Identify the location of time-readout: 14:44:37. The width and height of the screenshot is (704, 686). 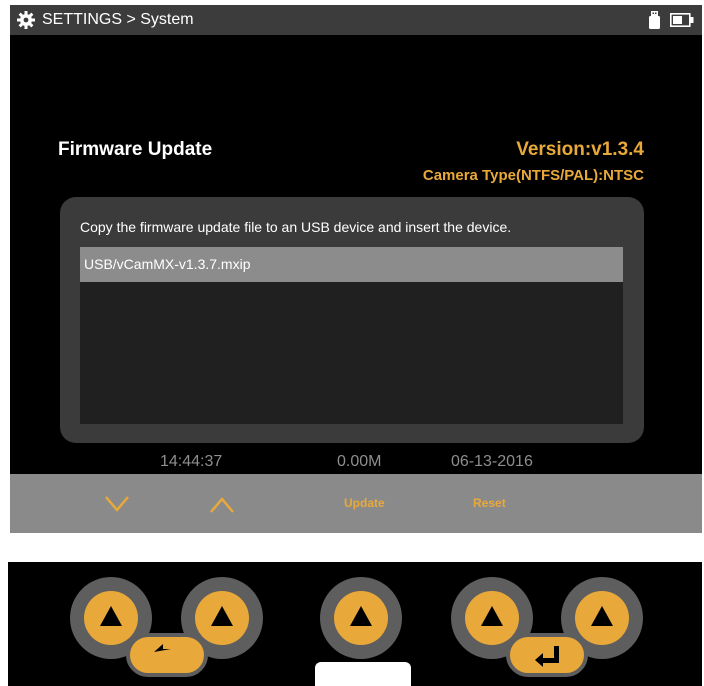
(191, 461).